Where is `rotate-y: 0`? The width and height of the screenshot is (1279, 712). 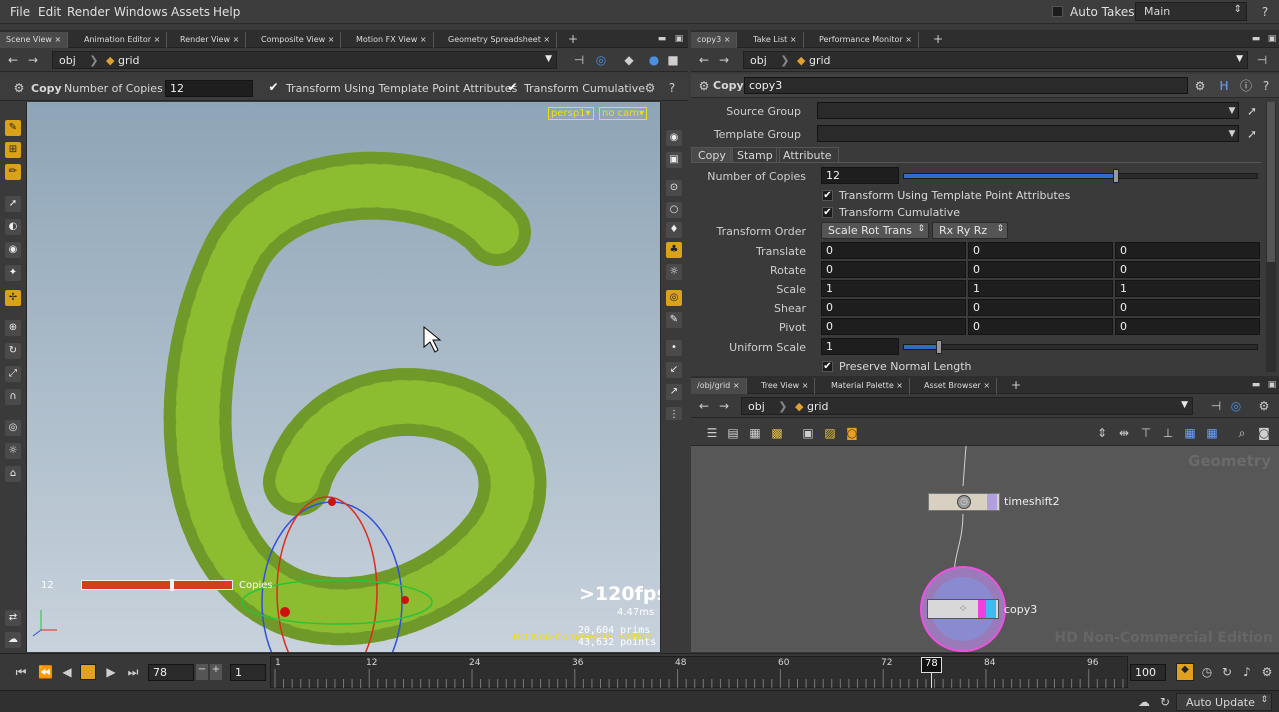
rotate-y: 0 is located at coordinates (1040, 269).